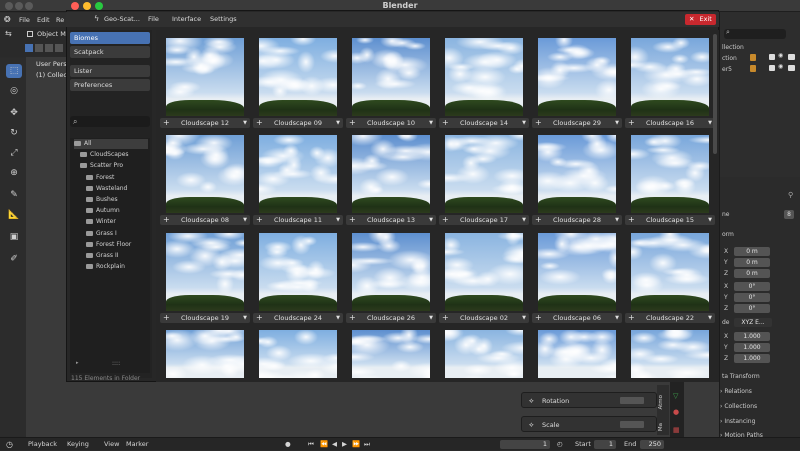  What do you see at coordinates (78, 444) in the screenshot?
I see `timeline-menu-keying: Keying` at bounding box center [78, 444].